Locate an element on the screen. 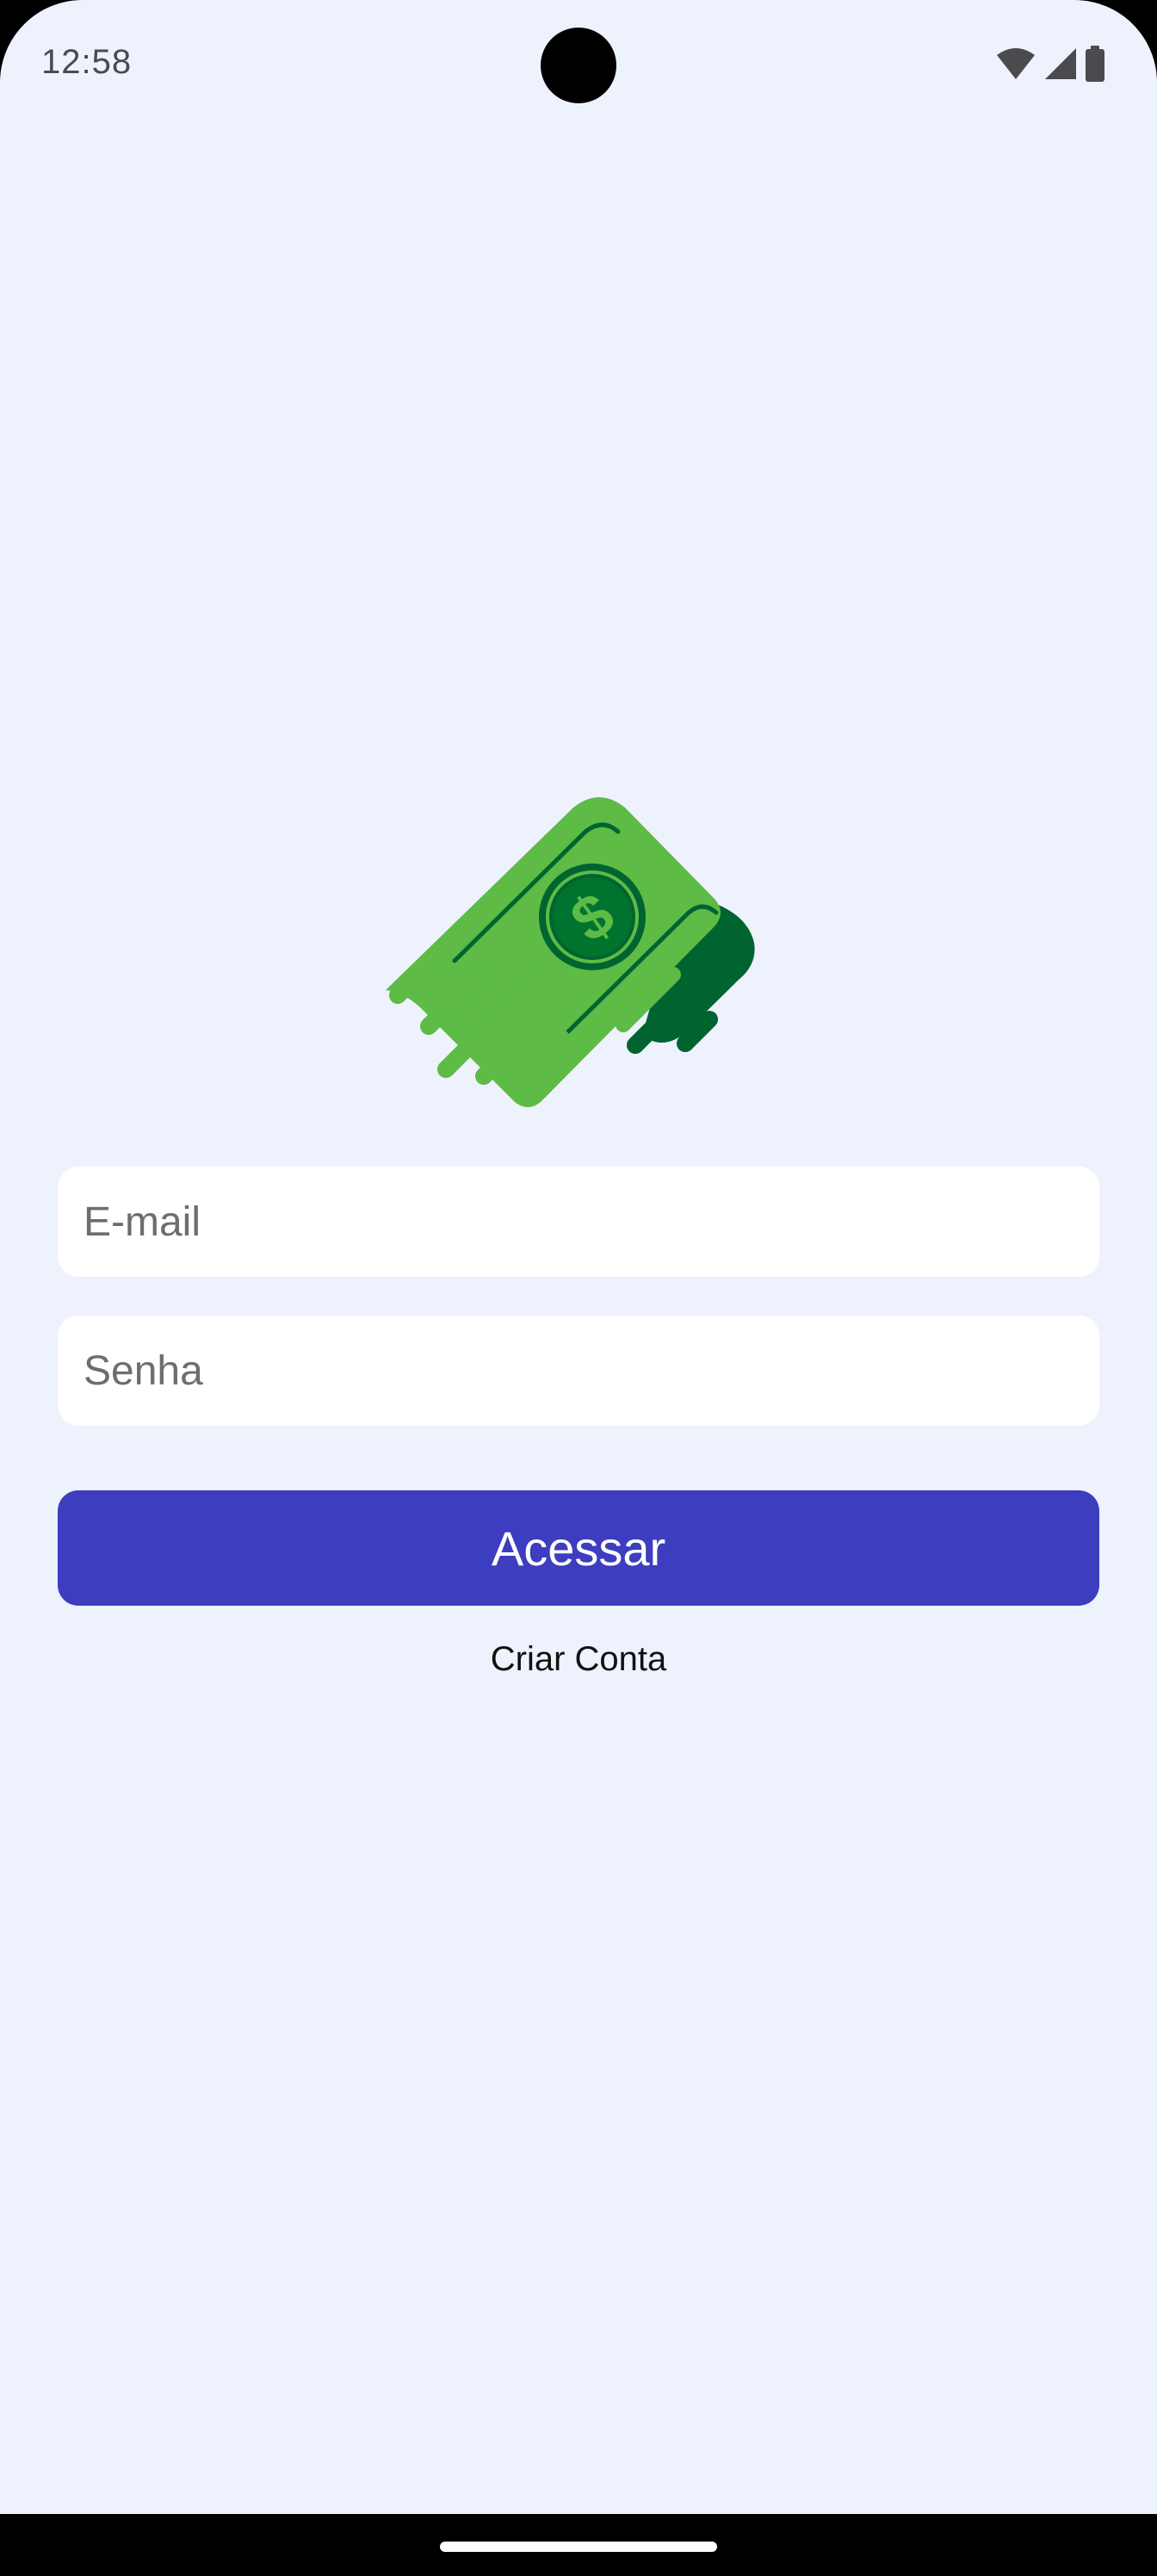  email-input is located at coordinates (579, 1222).